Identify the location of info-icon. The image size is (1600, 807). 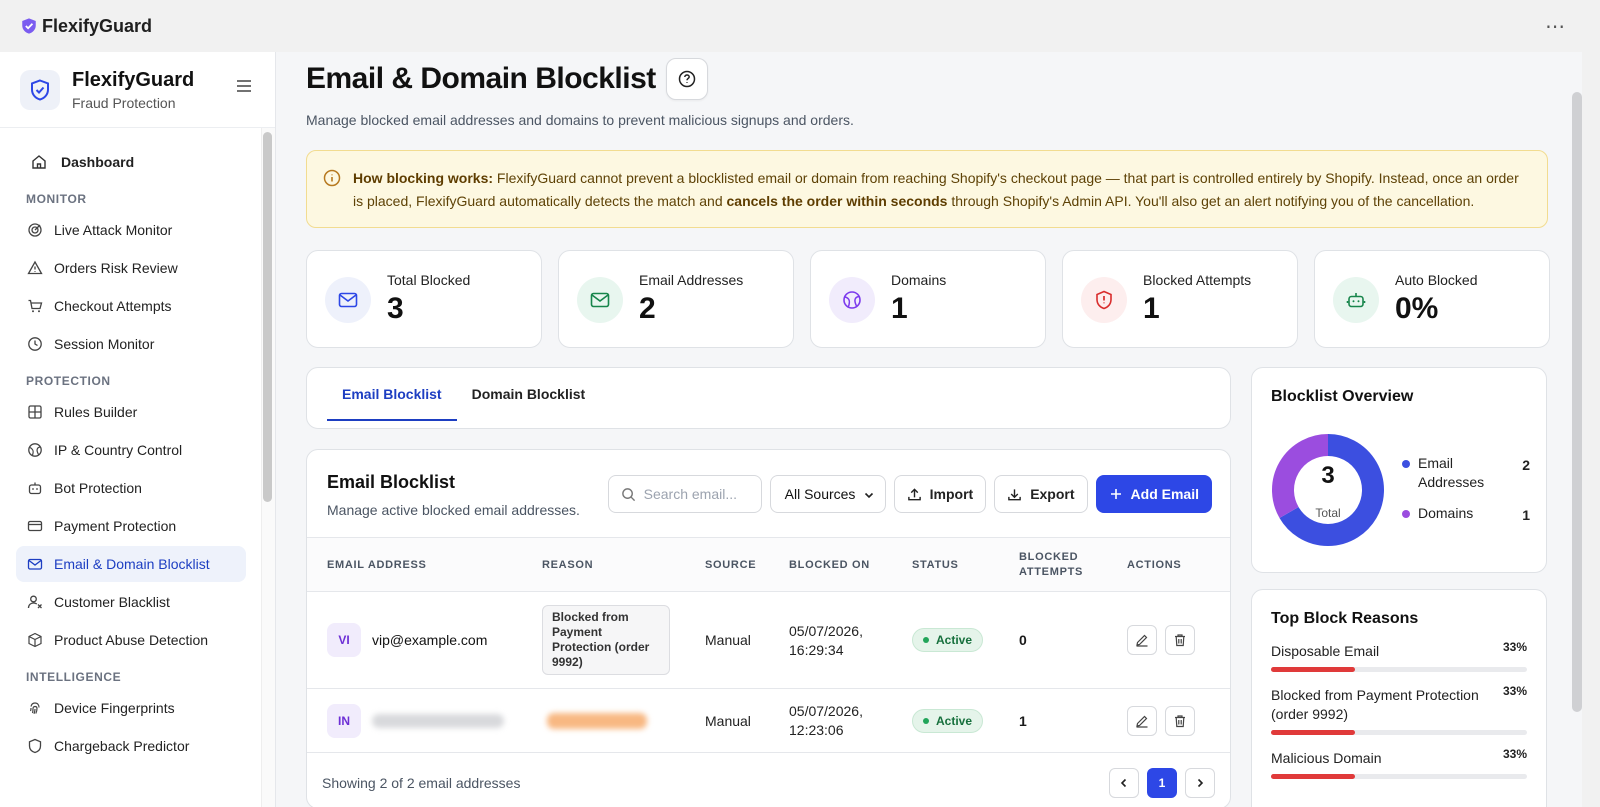
(332, 181).